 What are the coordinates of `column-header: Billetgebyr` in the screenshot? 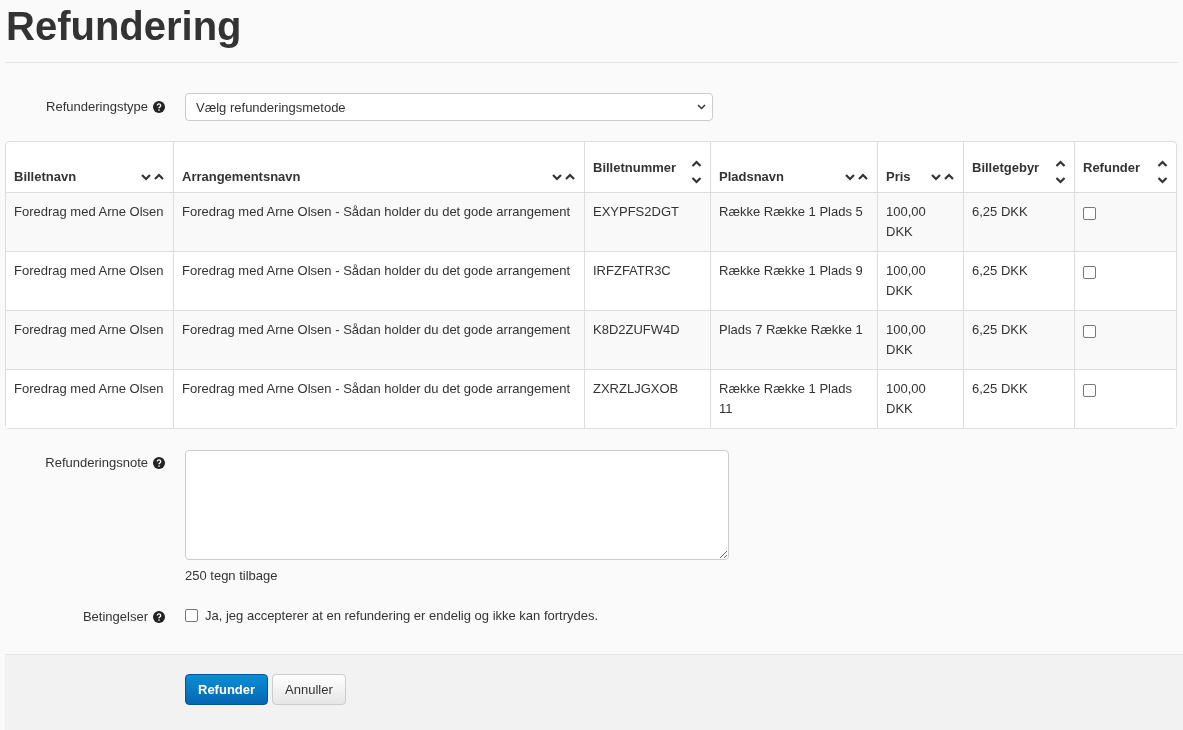 It's located at (1006, 167).